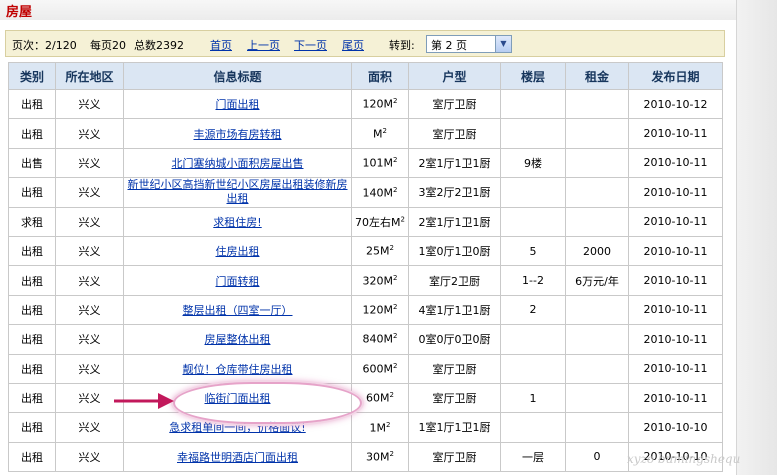 This screenshot has width=777, height=475. I want to click on cell-floor: 1, so click(533, 398).